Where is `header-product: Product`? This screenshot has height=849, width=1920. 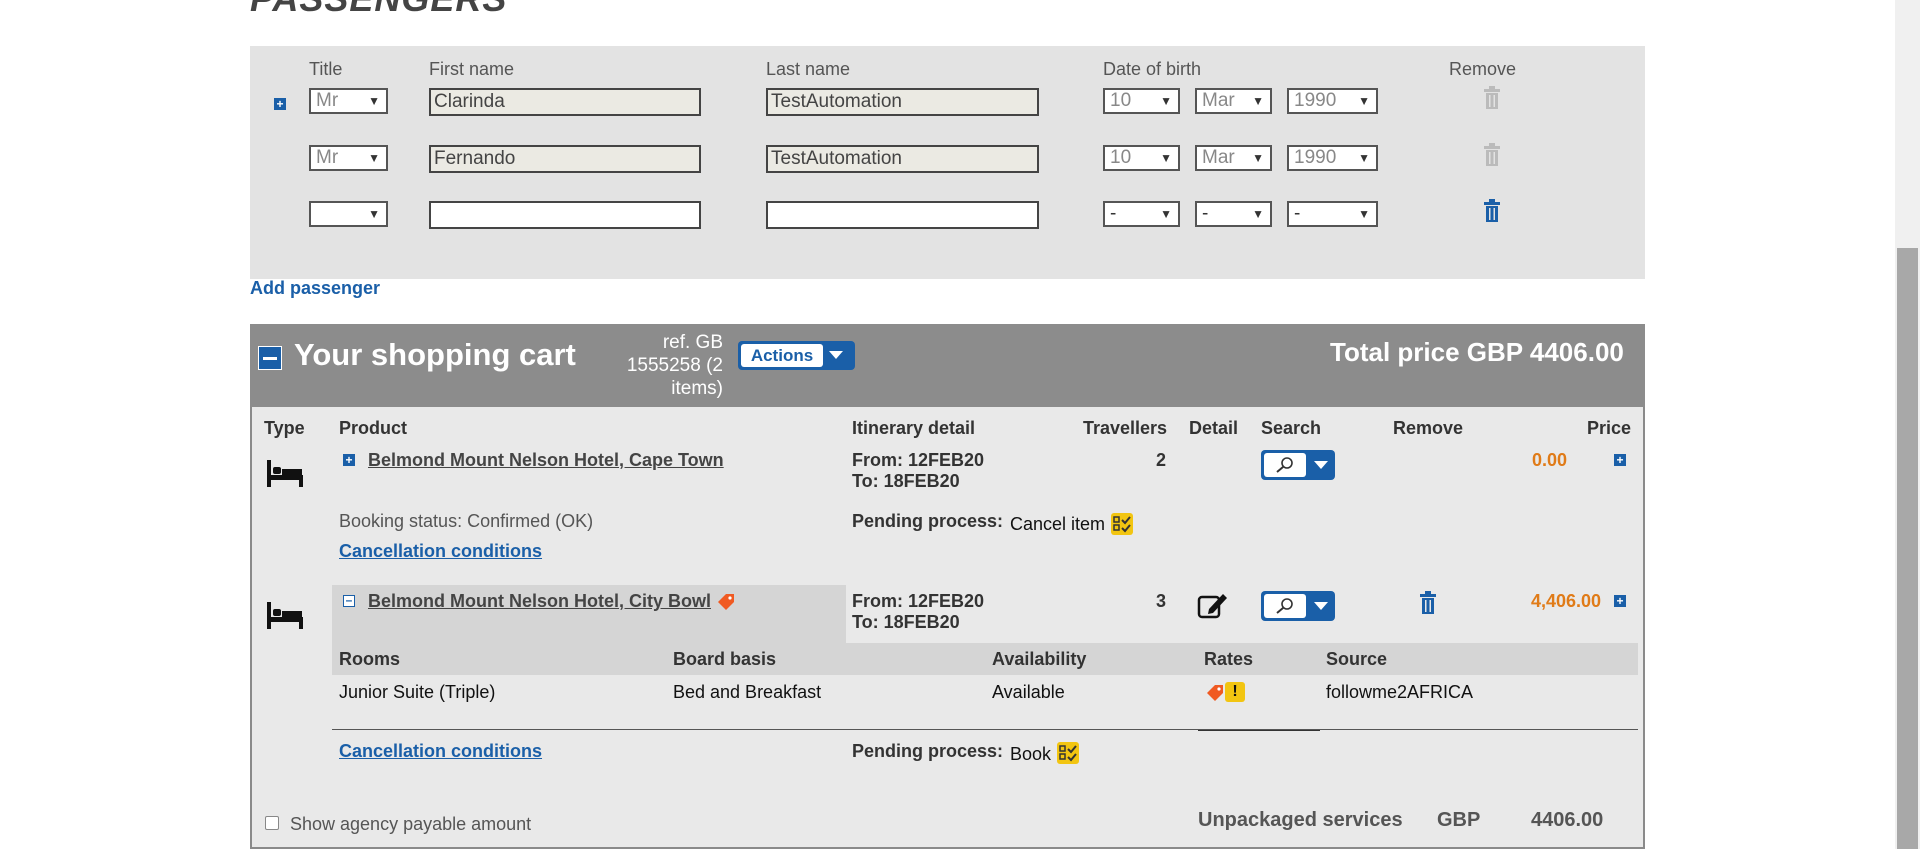
header-product: Product is located at coordinates (373, 428).